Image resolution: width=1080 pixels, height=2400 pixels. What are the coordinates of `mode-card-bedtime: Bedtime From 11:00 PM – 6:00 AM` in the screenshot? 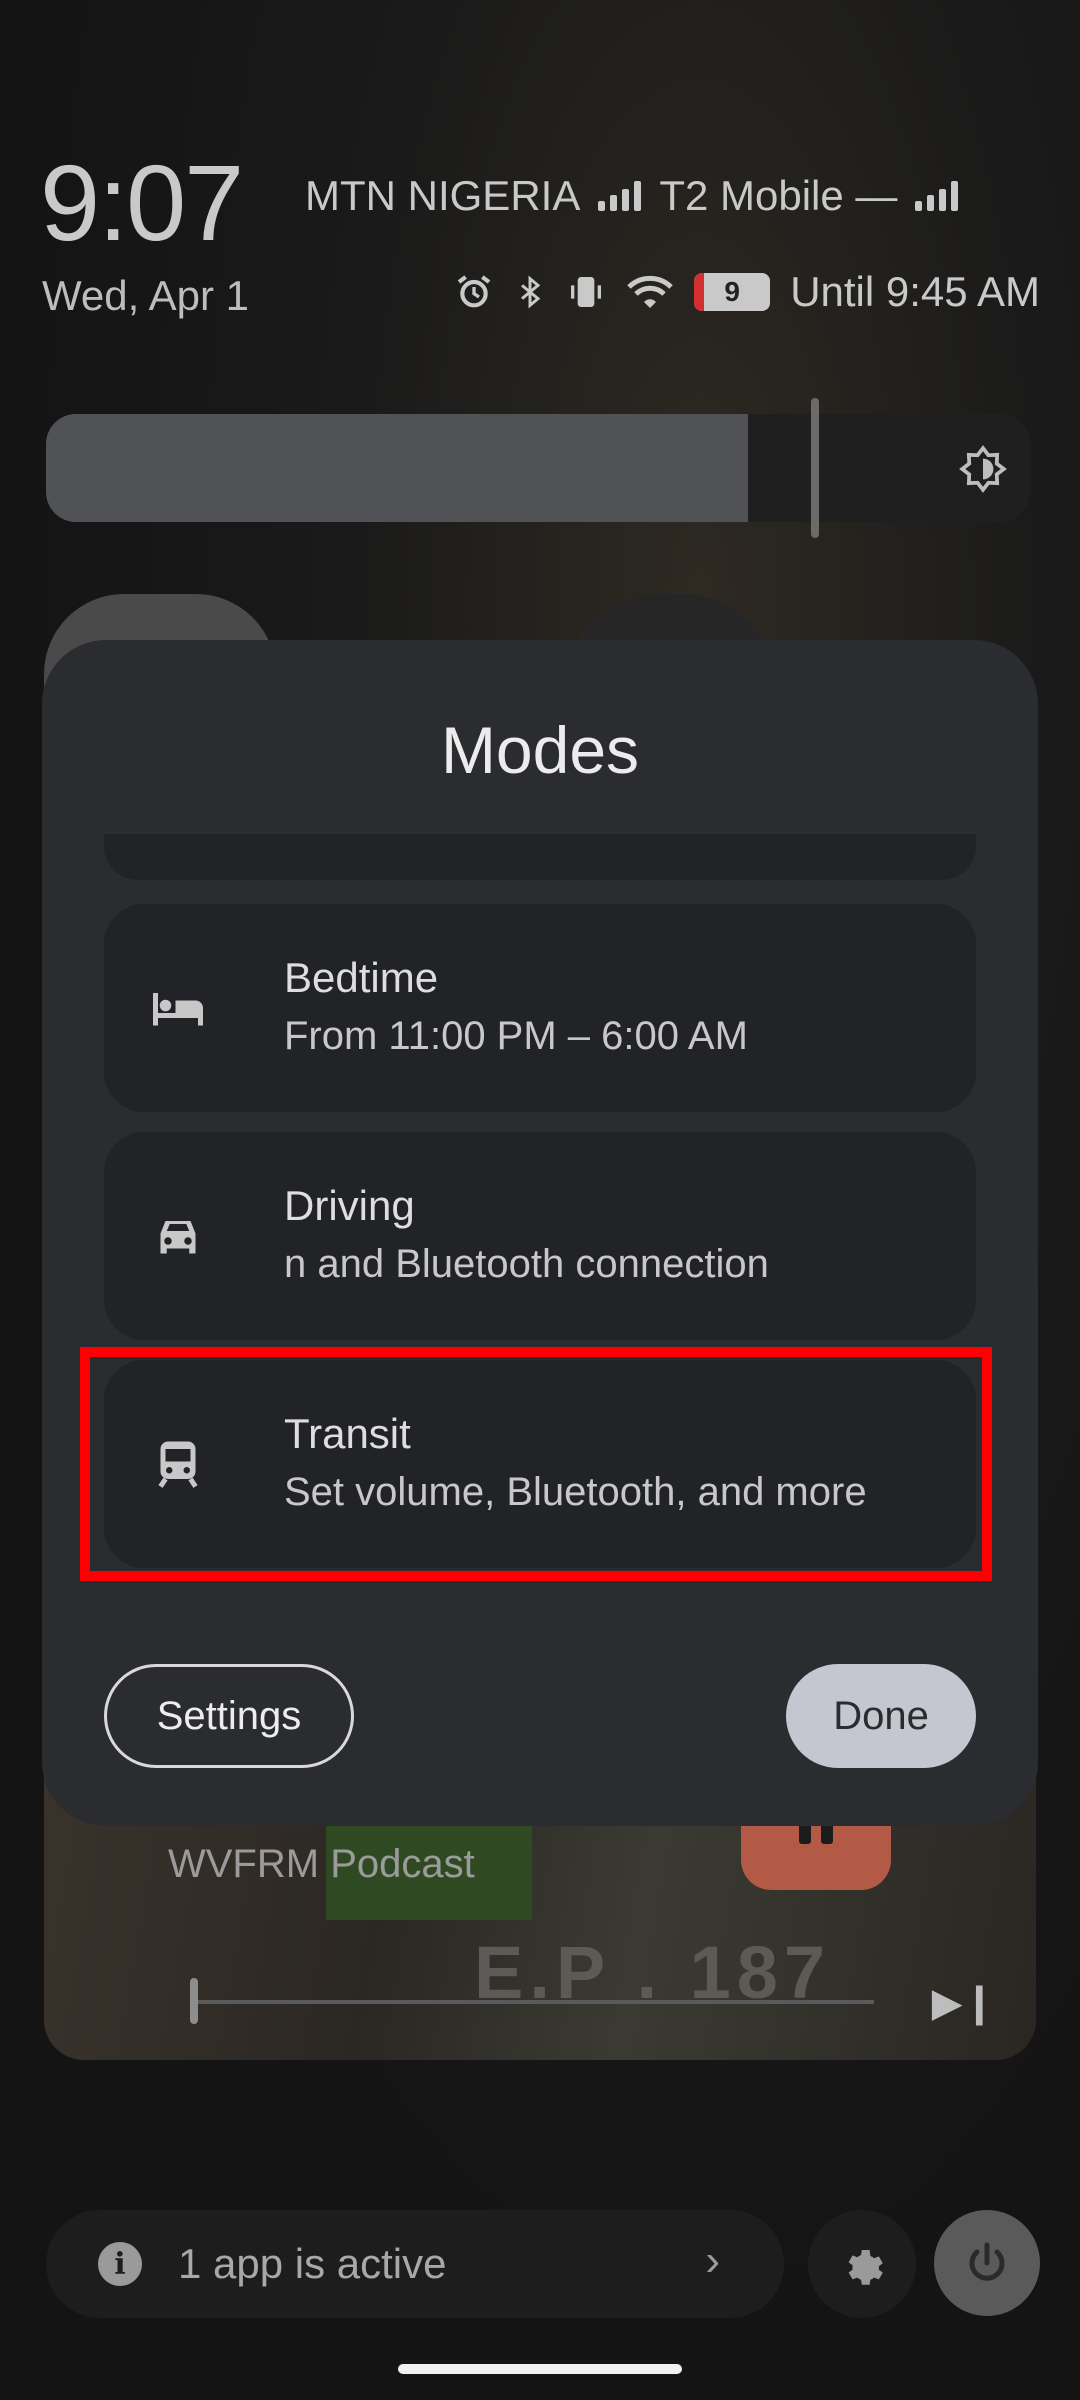 It's located at (540, 1008).